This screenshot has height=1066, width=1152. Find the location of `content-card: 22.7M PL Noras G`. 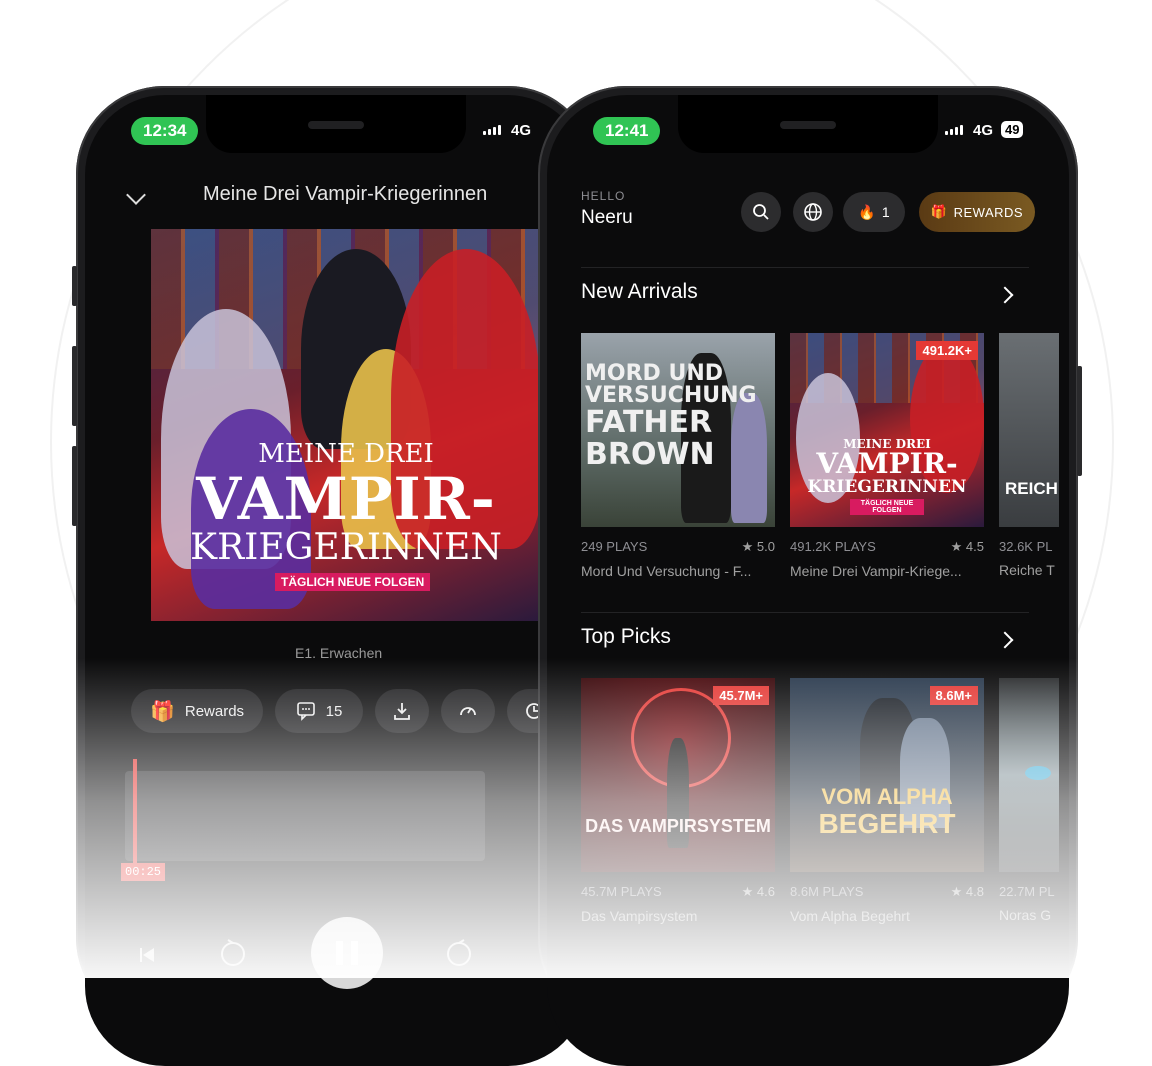

content-card: 22.7M PL Noras G is located at coordinates (1029, 800).